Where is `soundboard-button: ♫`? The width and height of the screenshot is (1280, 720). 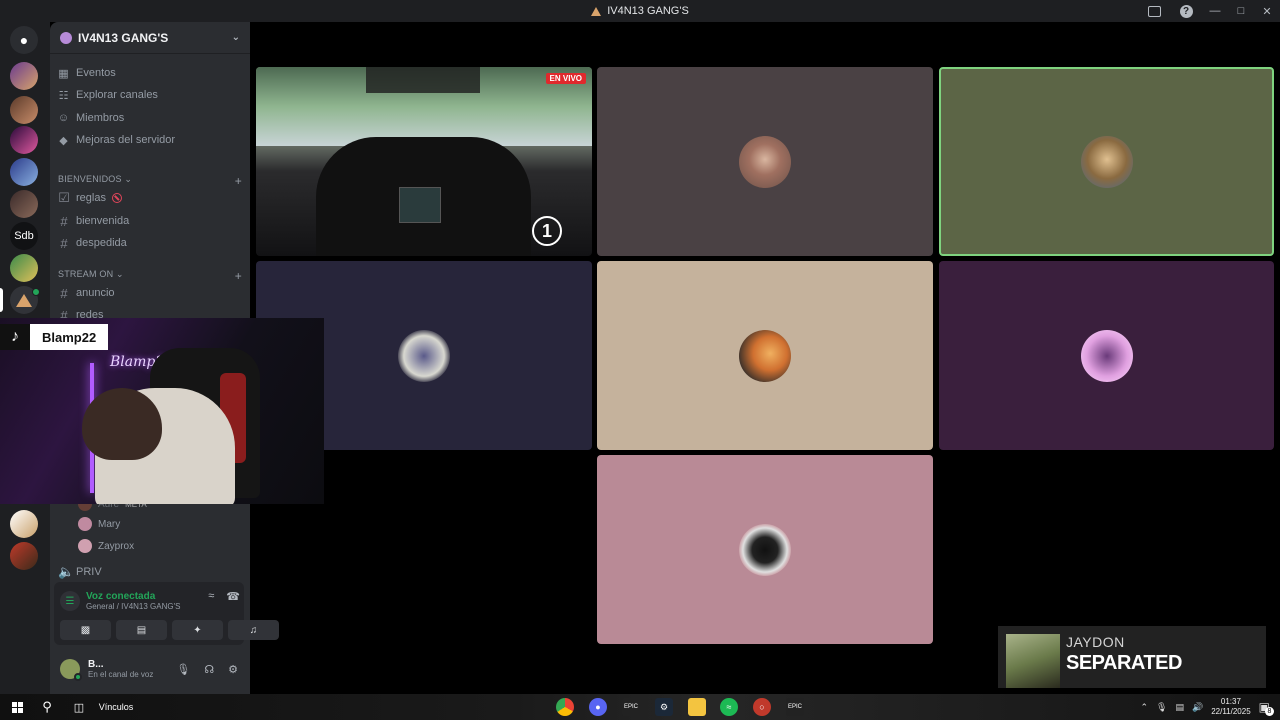
soundboard-button: ♫ is located at coordinates (253, 630).